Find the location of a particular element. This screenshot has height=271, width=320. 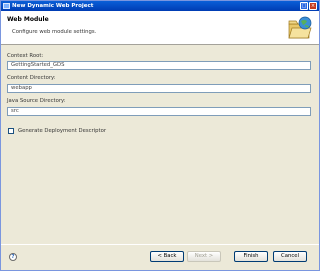

cancel-button: Cancel is located at coordinates (290, 256).